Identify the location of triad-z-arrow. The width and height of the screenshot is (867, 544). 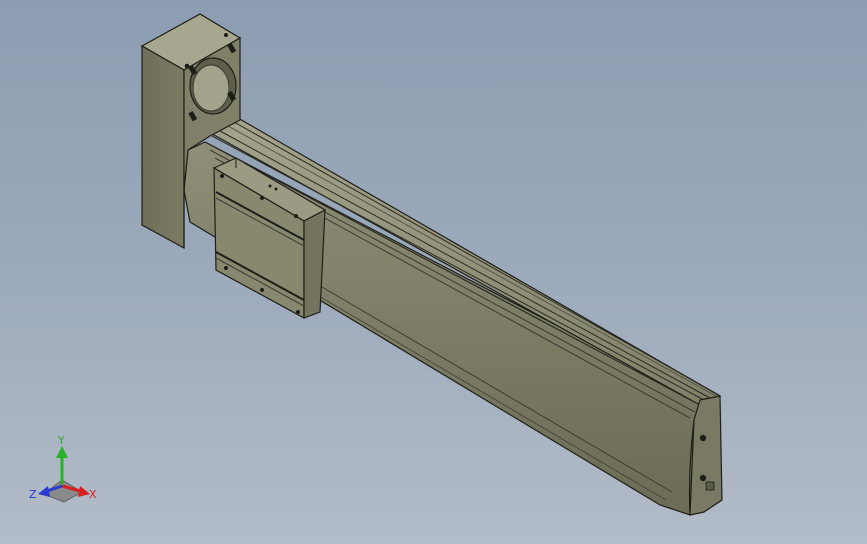
(44, 491).